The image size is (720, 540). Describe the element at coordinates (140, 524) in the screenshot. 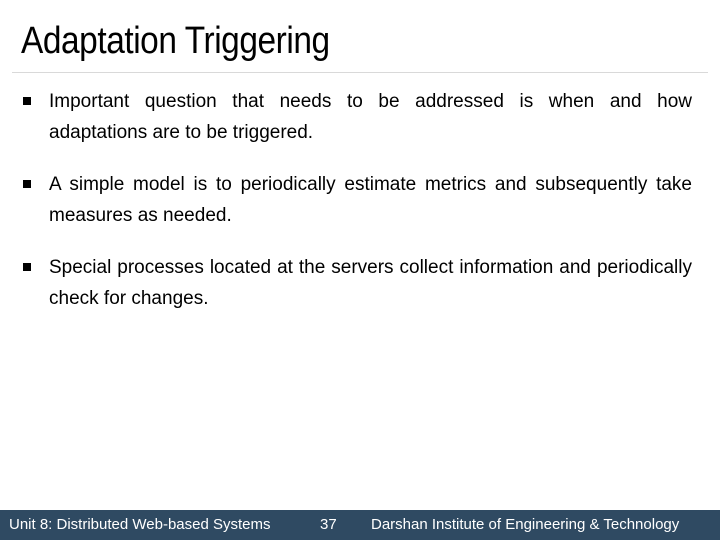

I see `footer-unit: Unit 8: Distributed Web-based Systems` at that location.